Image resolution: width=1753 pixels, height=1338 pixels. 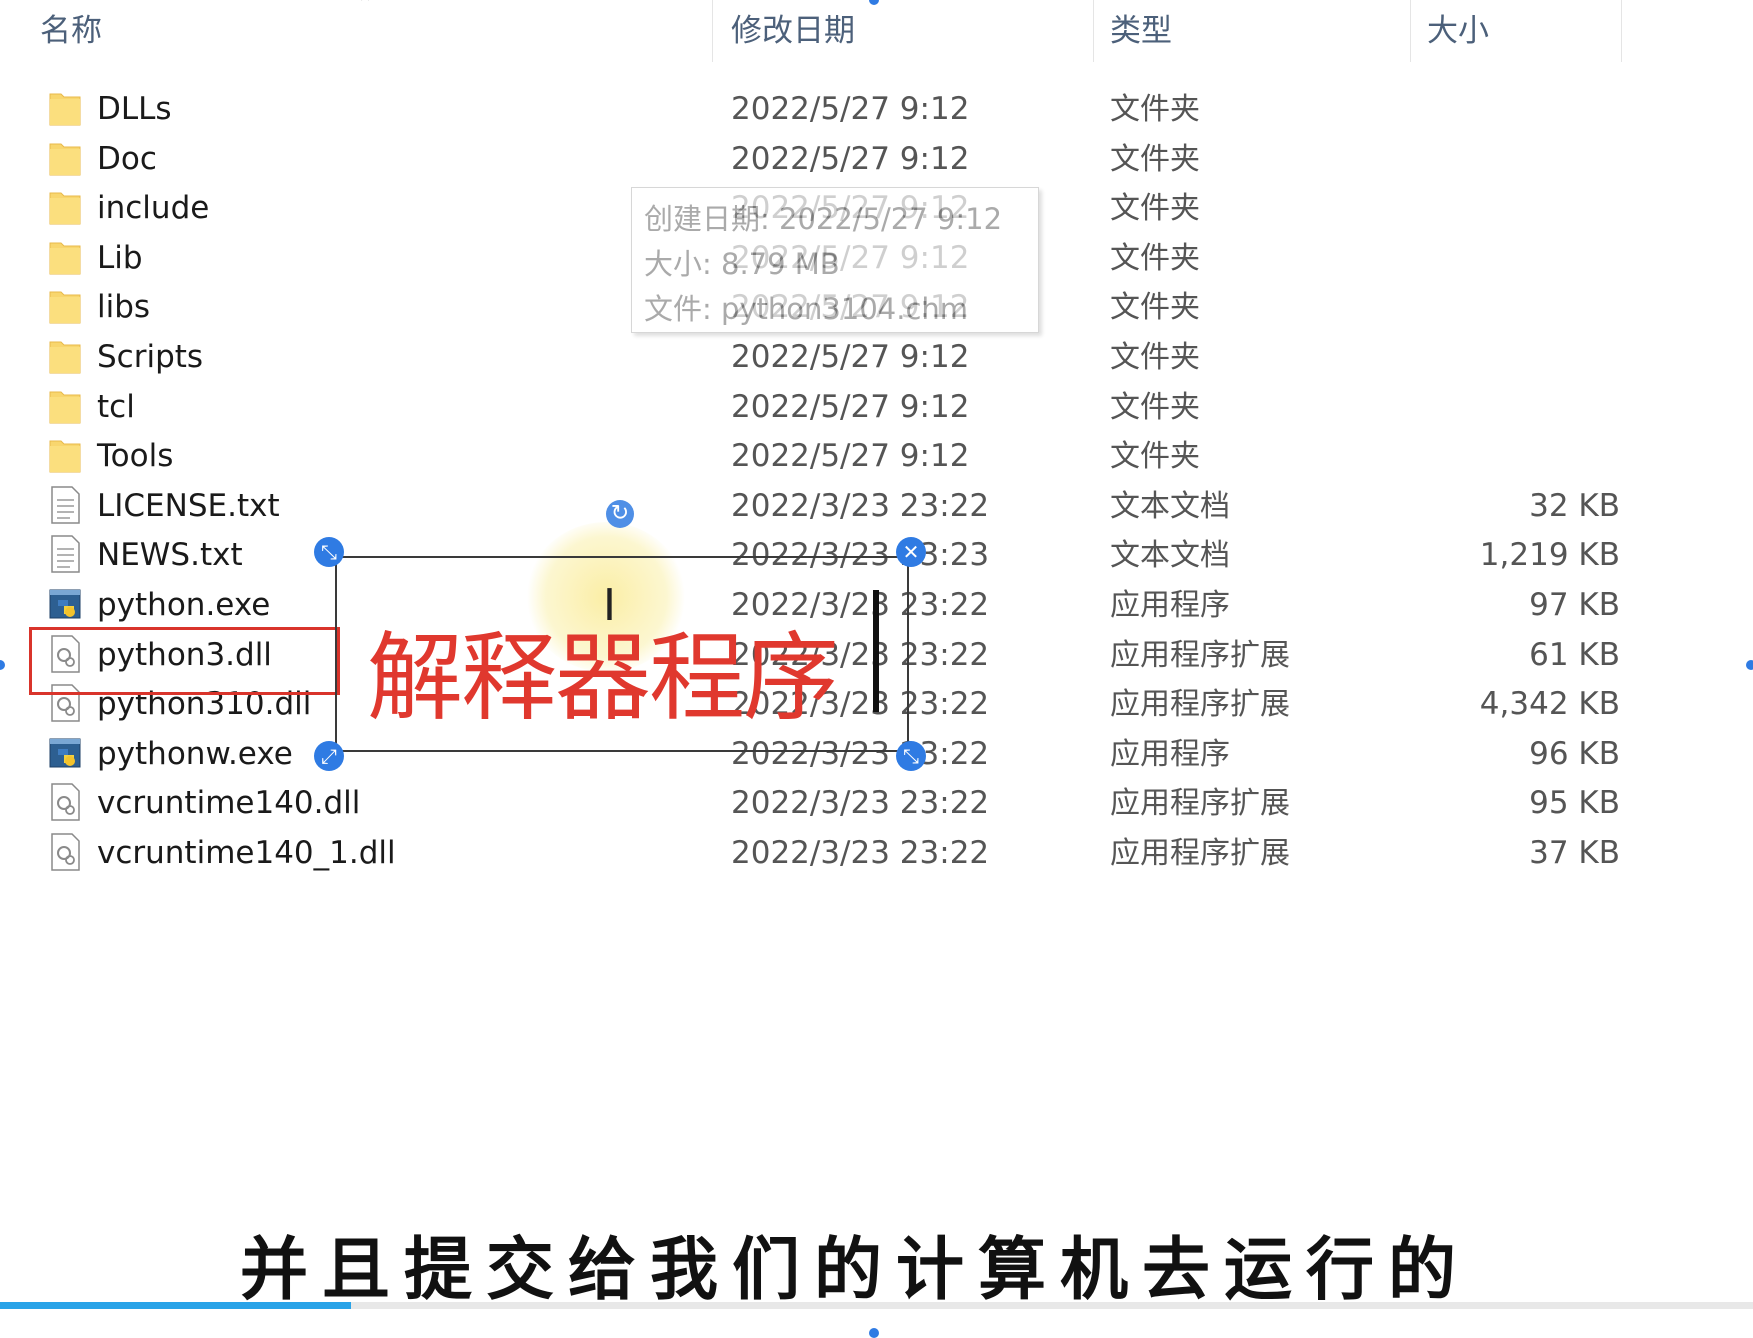 What do you see at coordinates (365, 8) in the screenshot?
I see `sort-ascending-icon: ⌃` at bounding box center [365, 8].